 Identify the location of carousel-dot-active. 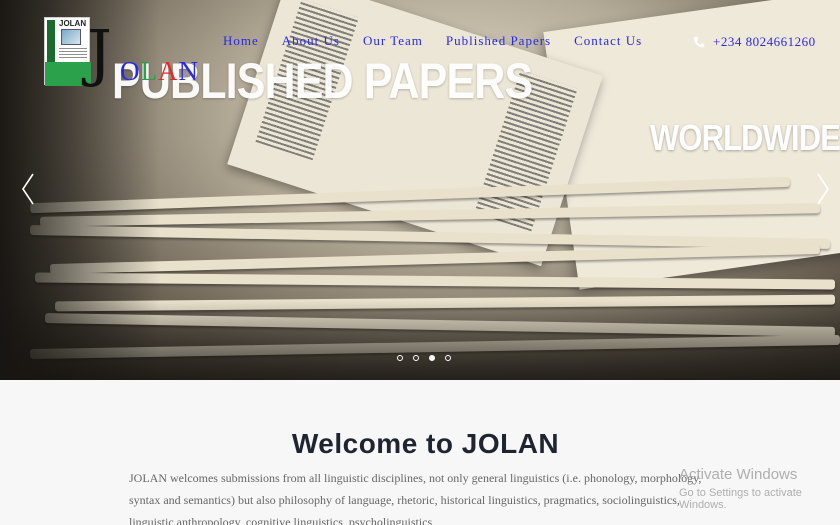
(432, 358).